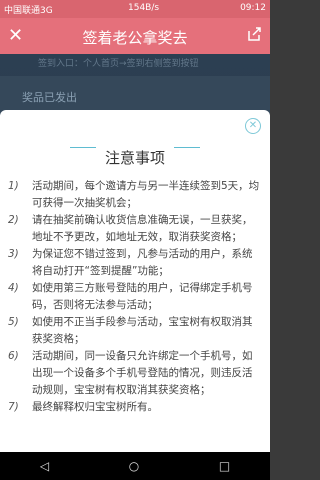  Describe the element at coordinates (254, 34) in the screenshot. I see `share-icon` at that location.